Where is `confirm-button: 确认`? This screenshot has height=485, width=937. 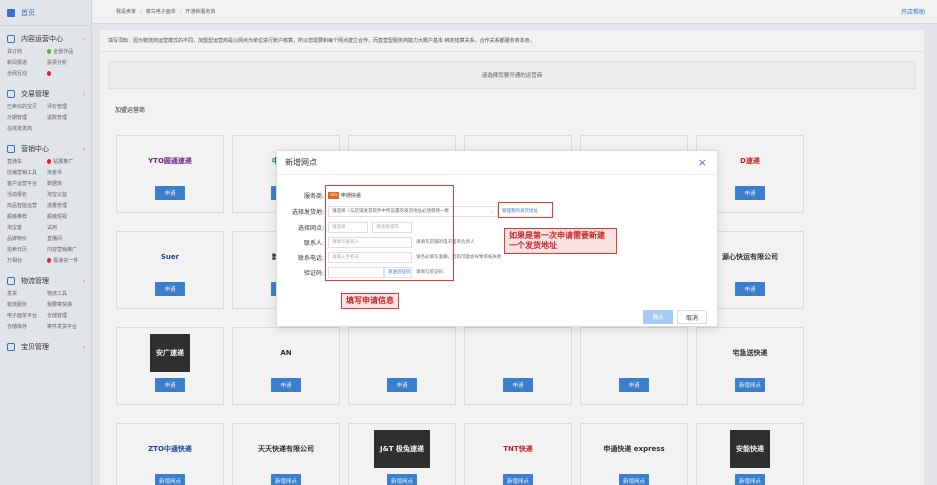
confirm-button: 确认 is located at coordinates (658, 317).